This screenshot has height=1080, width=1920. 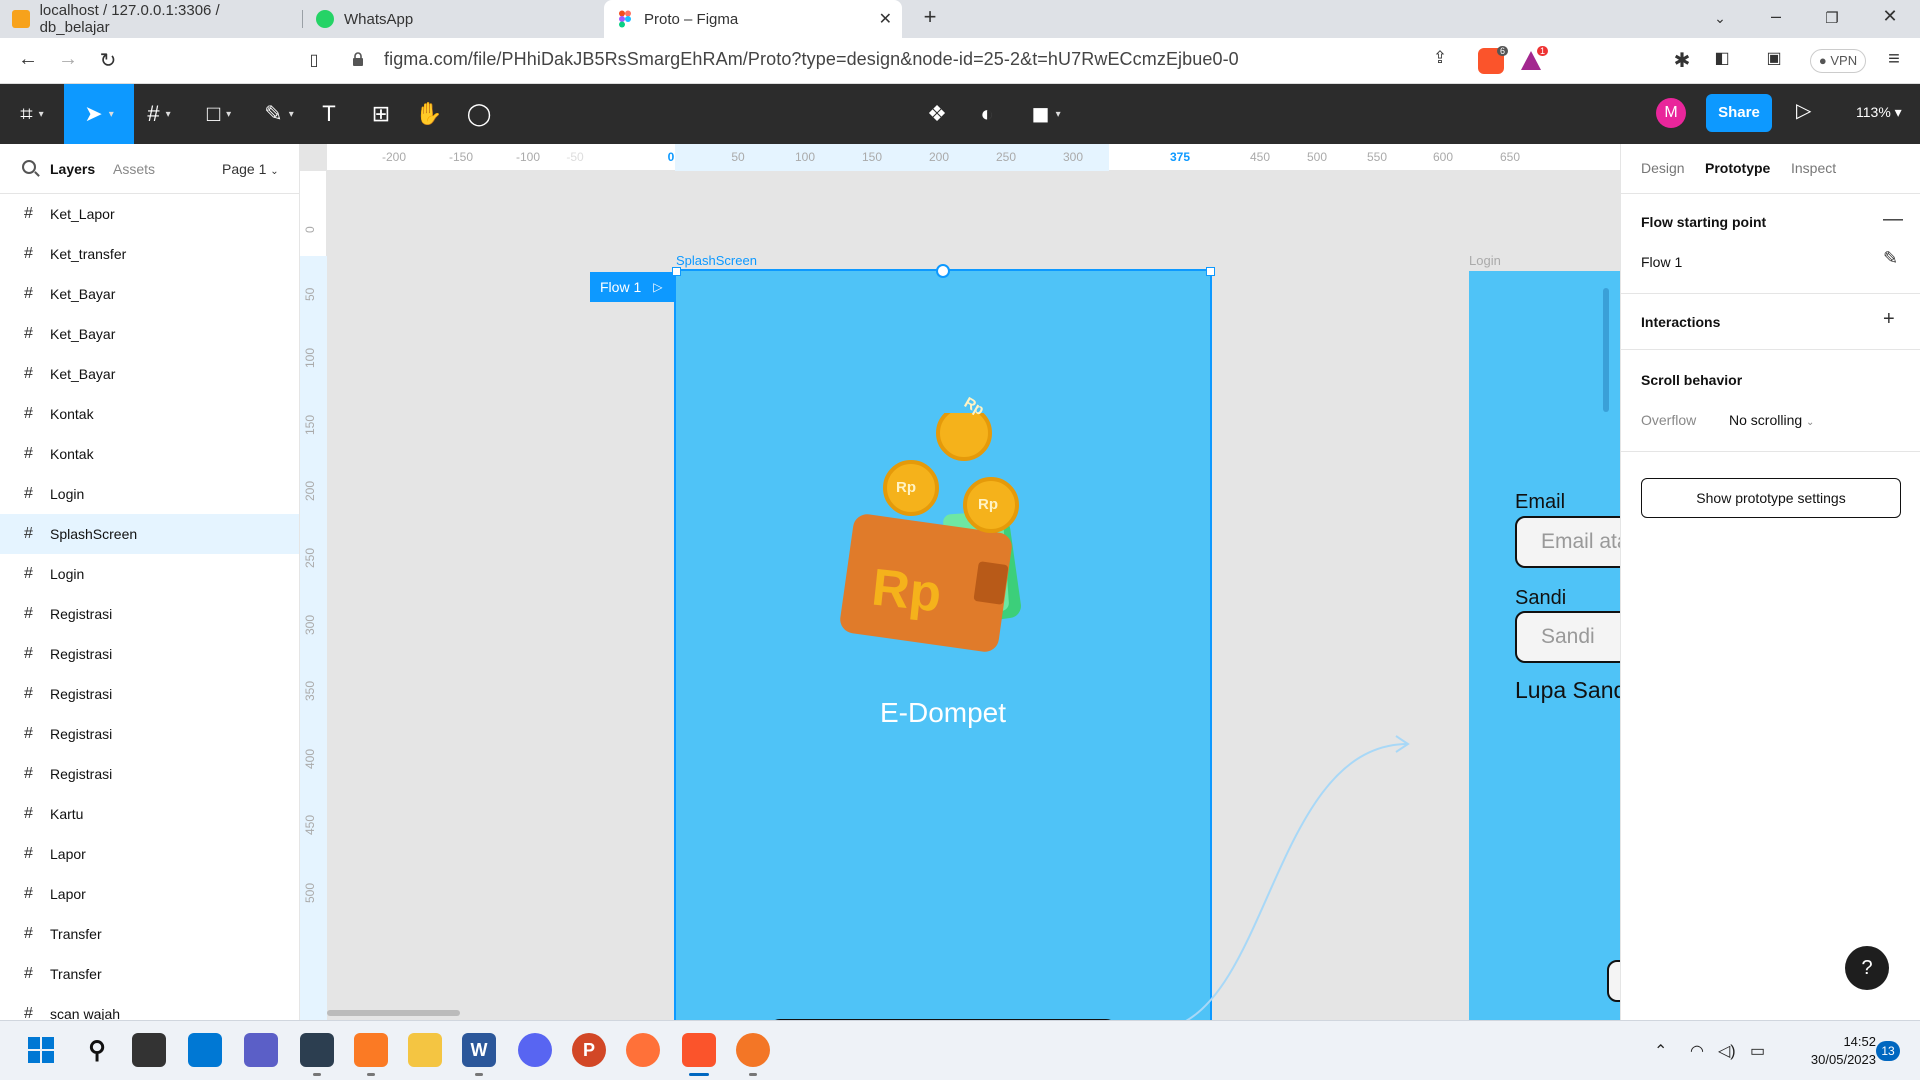 I want to click on present-icon: ▷, so click(x=1803, y=110).